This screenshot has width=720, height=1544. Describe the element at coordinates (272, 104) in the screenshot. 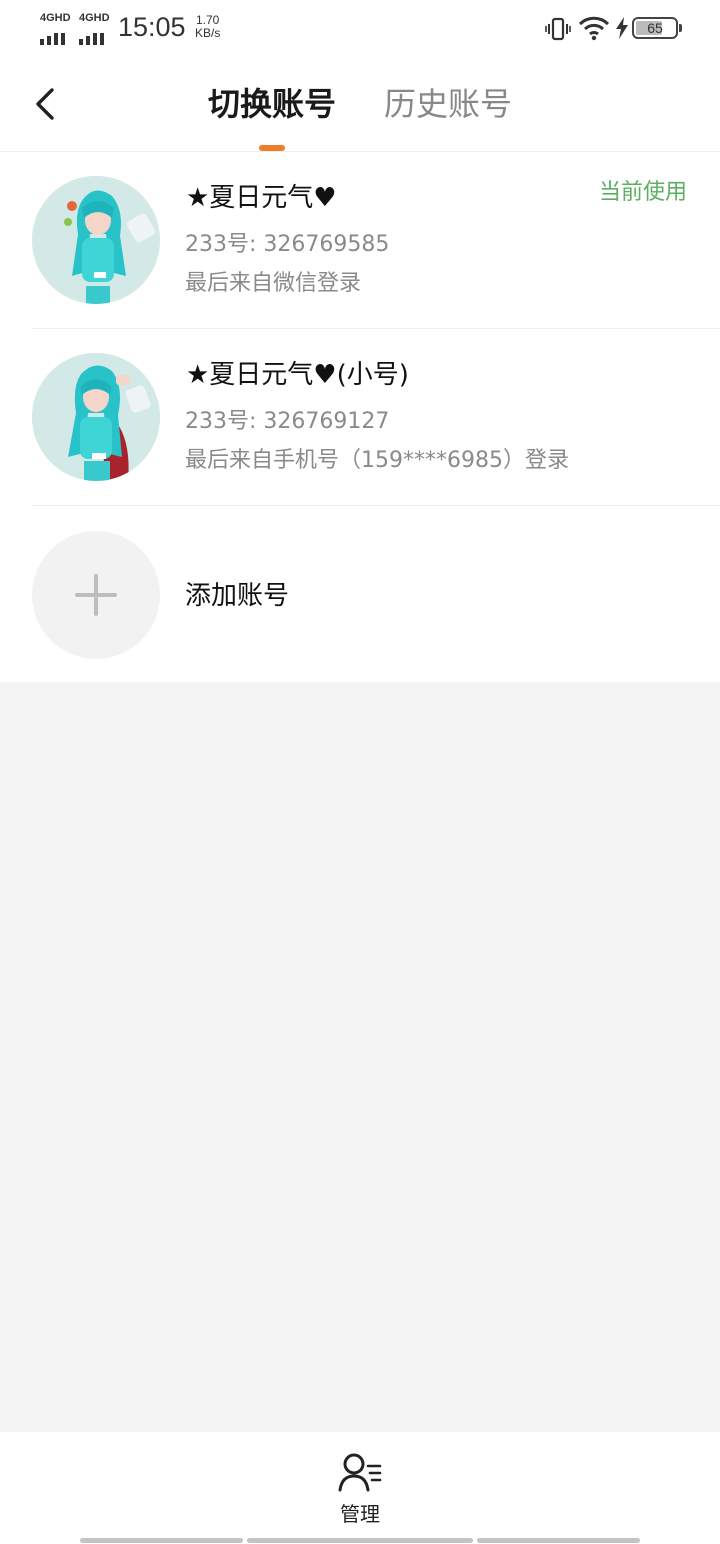

I see `tab-switch-account: 切换账号` at that location.